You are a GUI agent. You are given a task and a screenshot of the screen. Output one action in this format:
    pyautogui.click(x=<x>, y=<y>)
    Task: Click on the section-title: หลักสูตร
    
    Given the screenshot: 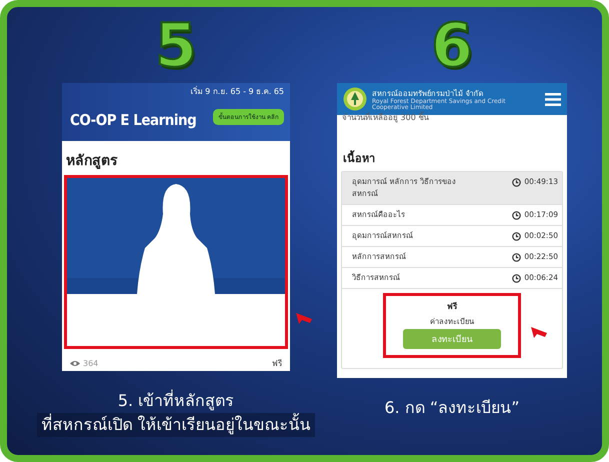 What is the action you would take?
    pyautogui.click(x=92, y=161)
    